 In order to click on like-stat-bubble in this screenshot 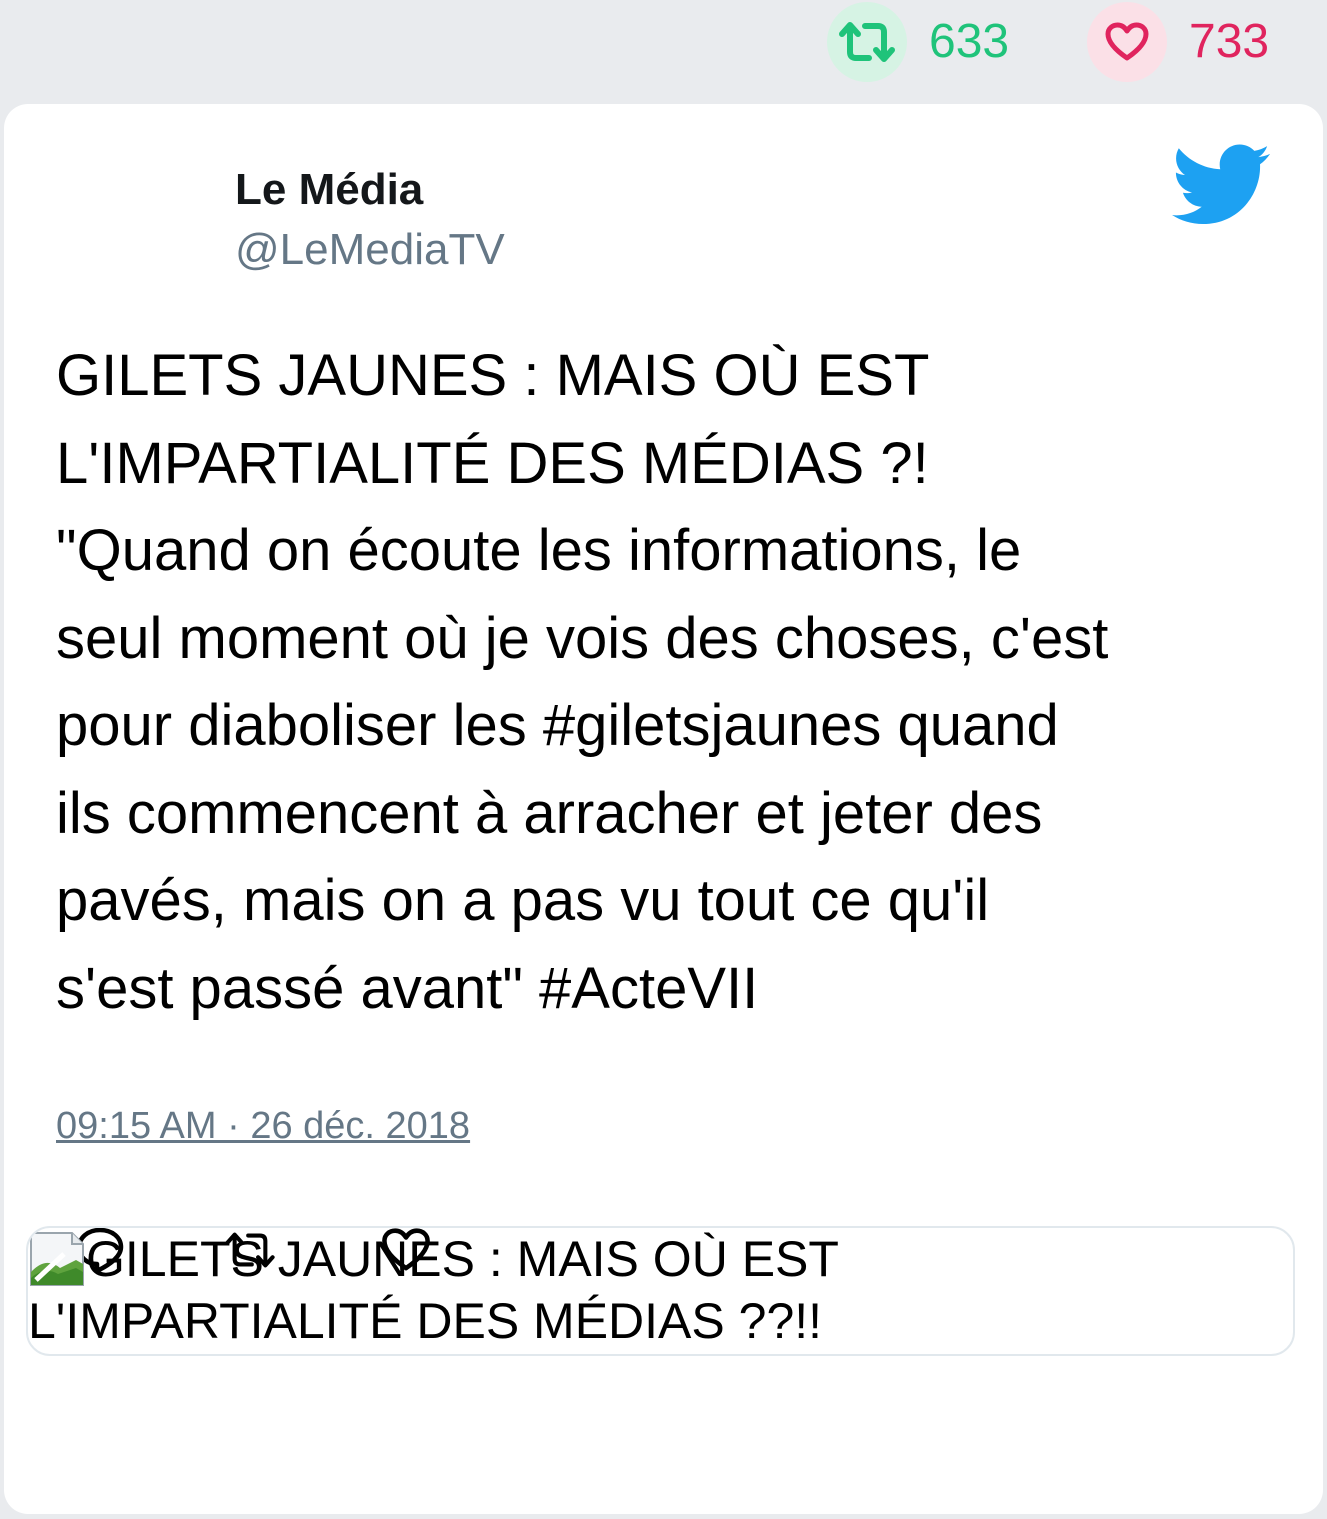, I will do `click(1127, 42)`.